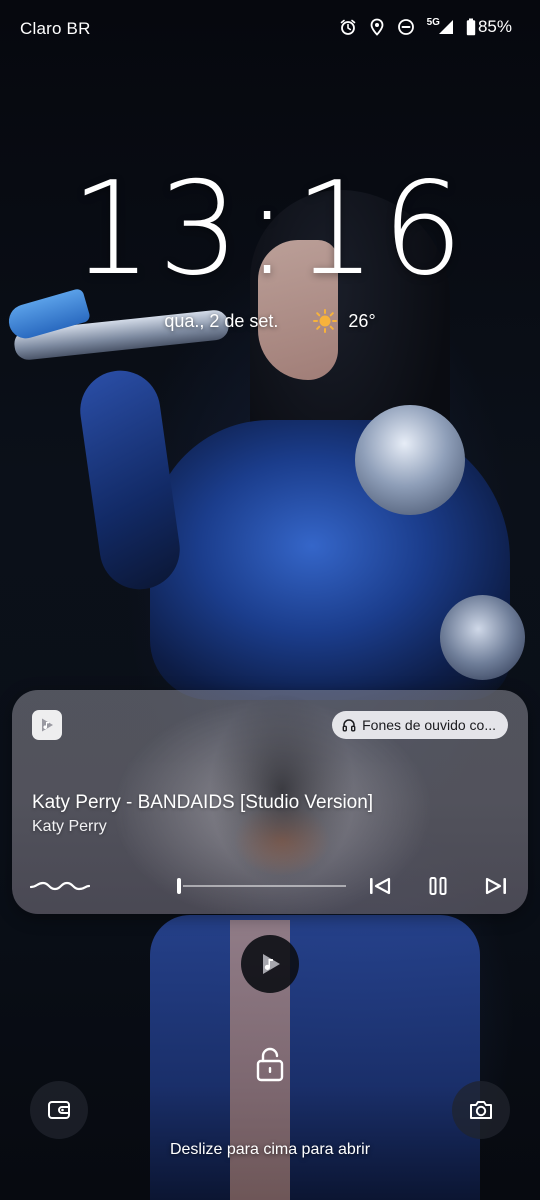  I want to click on progress-thumb, so click(179, 886).